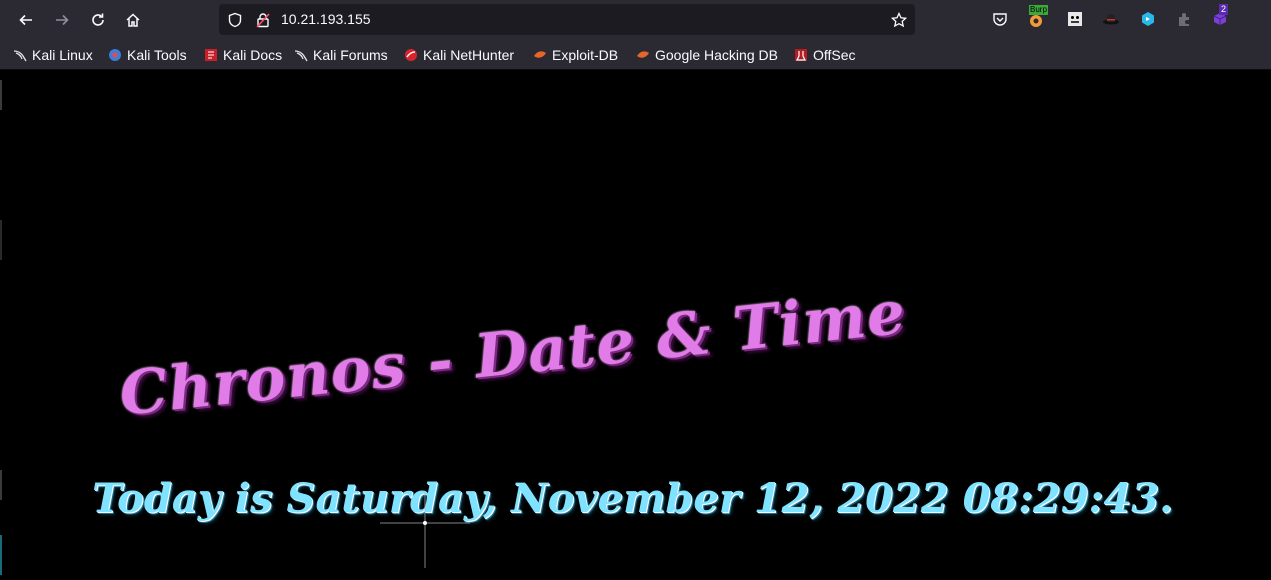  What do you see at coordinates (62, 55) in the screenshot?
I see `bookmark-label: Kali Linux` at bounding box center [62, 55].